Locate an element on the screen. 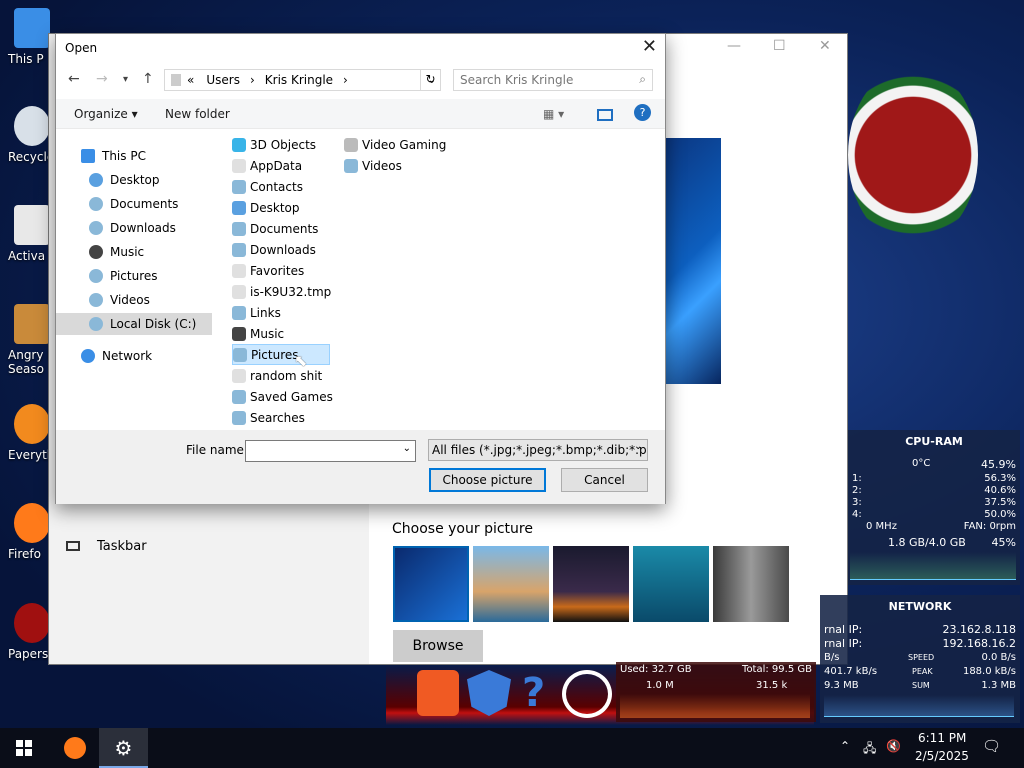 The width and height of the screenshot is (1024, 768). network-icon is located at coordinates (88, 356).